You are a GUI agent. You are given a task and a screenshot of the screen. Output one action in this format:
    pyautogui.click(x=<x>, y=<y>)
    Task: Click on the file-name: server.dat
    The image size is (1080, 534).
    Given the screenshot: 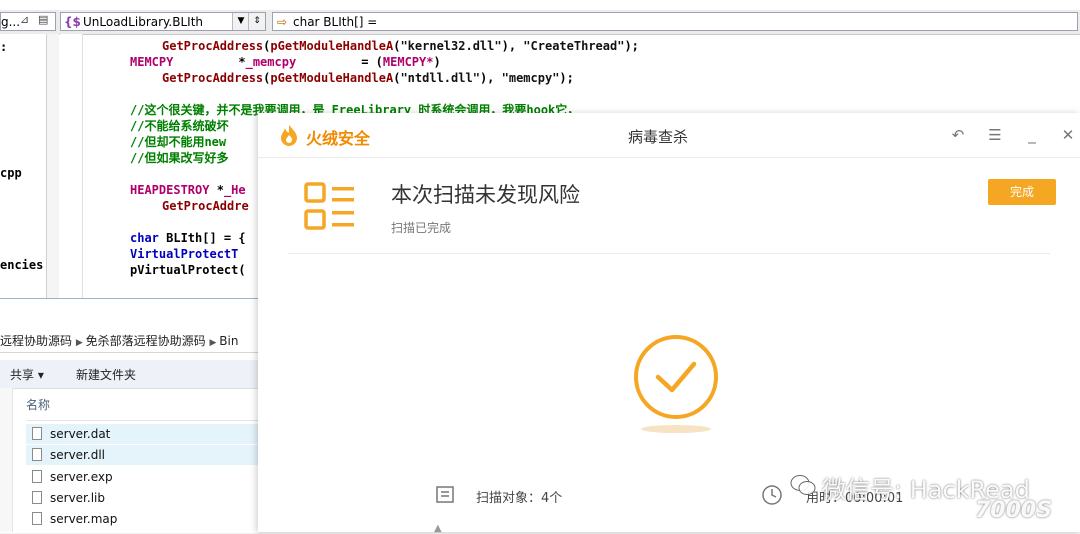 What is the action you would take?
    pyautogui.click(x=80, y=434)
    